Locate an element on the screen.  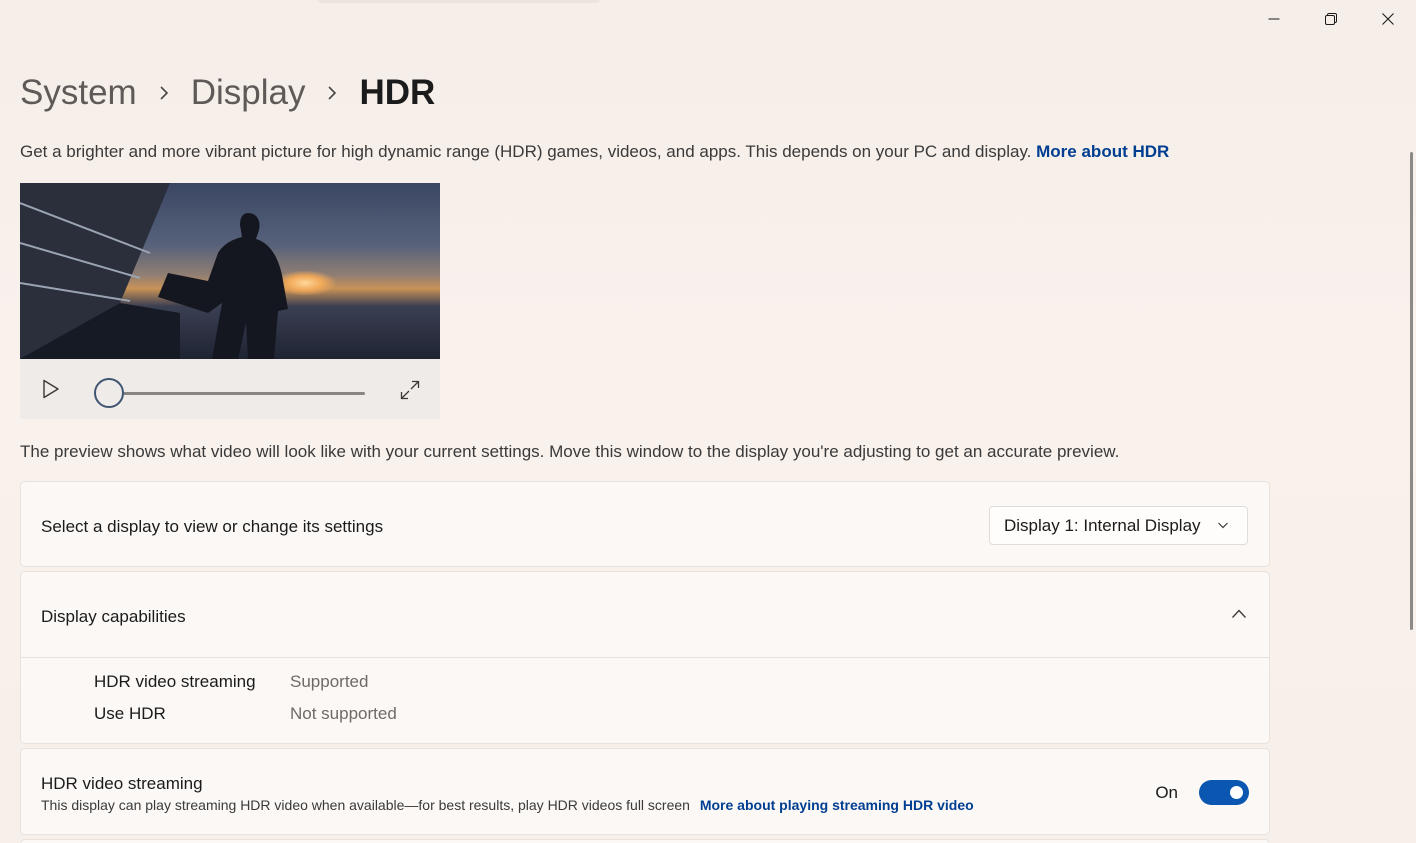
hdr-video-preview is located at coordinates (230, 301).